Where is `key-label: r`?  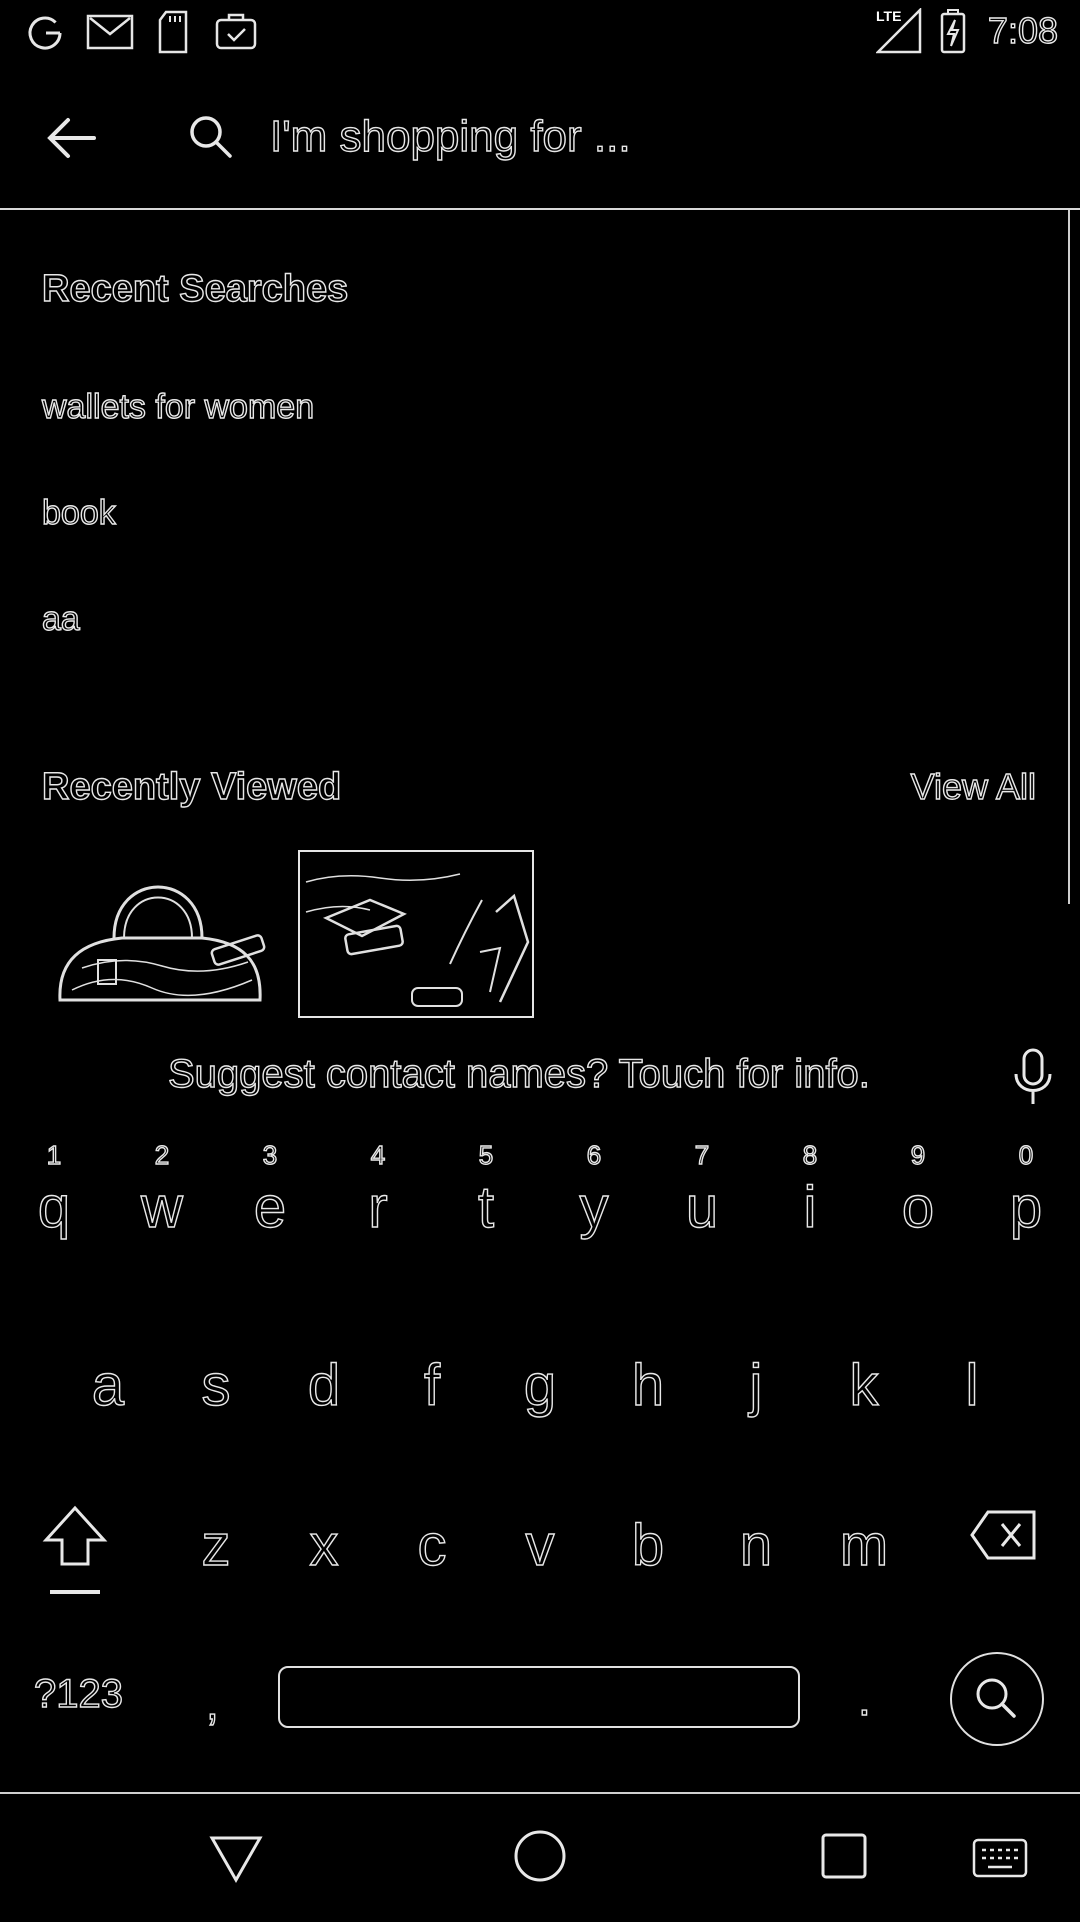
key-label: r is located at coordinates (378, 1207).